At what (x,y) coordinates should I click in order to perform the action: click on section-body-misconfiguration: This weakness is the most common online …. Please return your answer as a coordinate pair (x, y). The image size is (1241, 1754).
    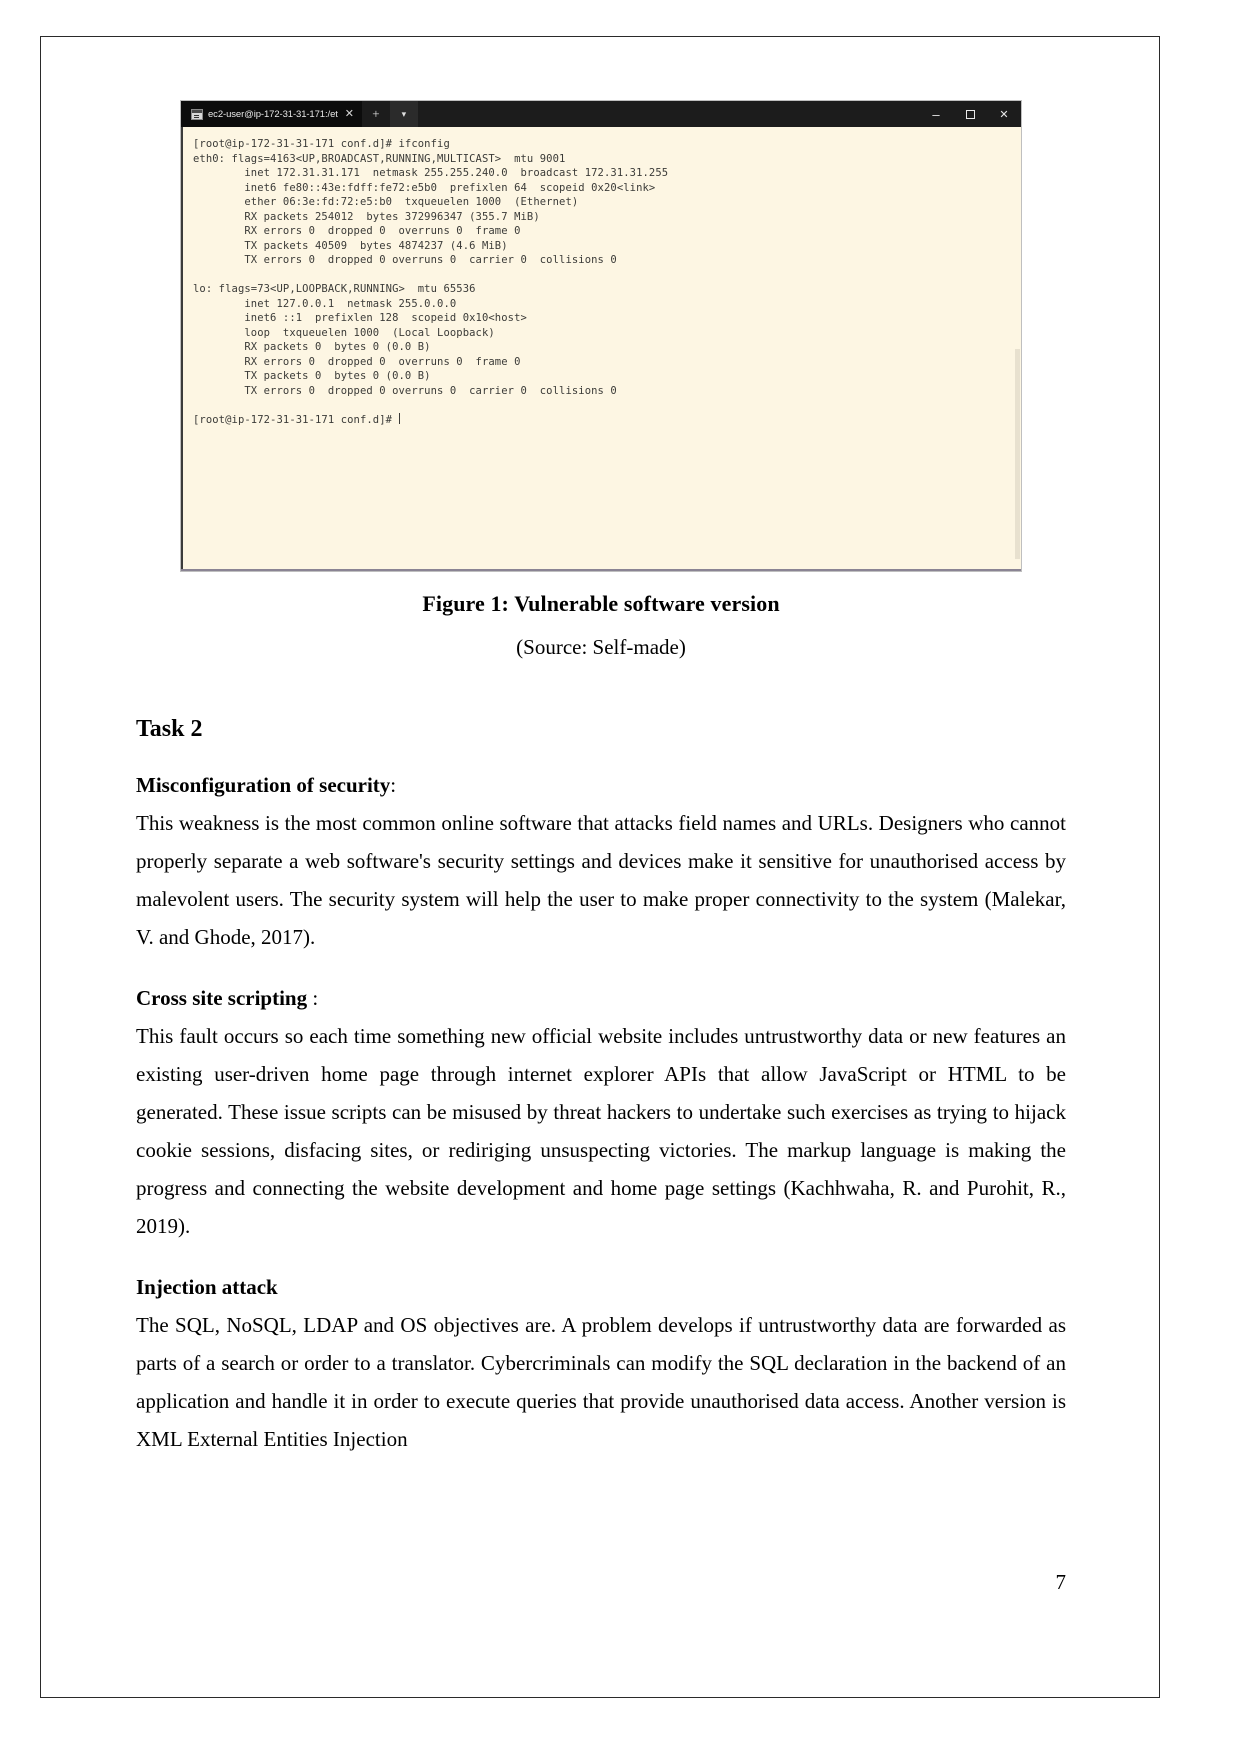
    Looking at the image, I should click on (601, 880).